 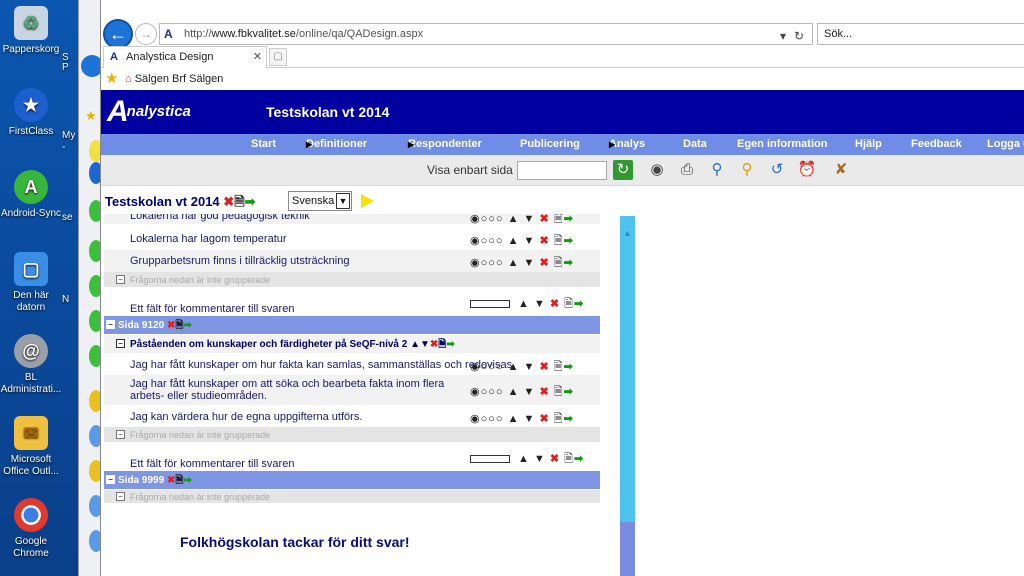 What do you see at coordinates (695, 144) in the screenshot?
I see `menu-data: Data` at bounding box center [695, 144].